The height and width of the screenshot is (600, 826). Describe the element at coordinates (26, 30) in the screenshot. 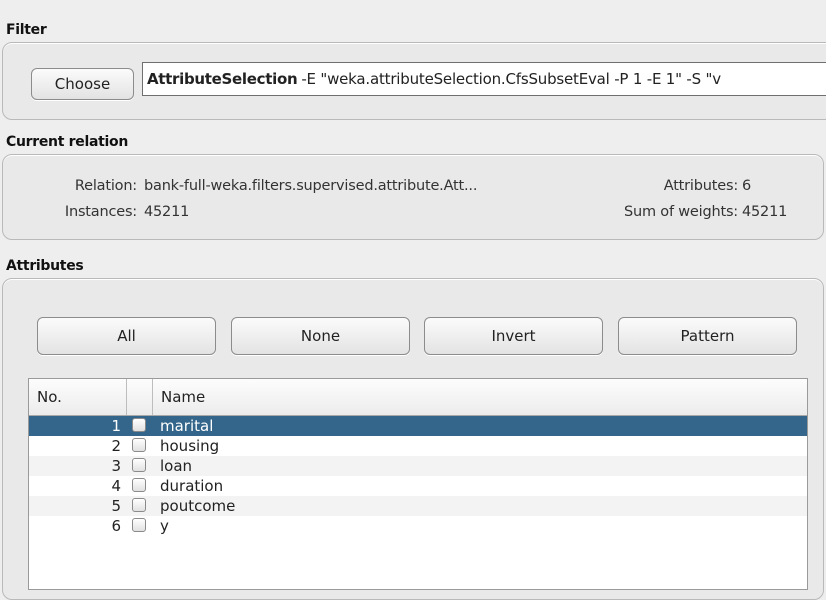

I see `filter-section-title: Filter` at that location.